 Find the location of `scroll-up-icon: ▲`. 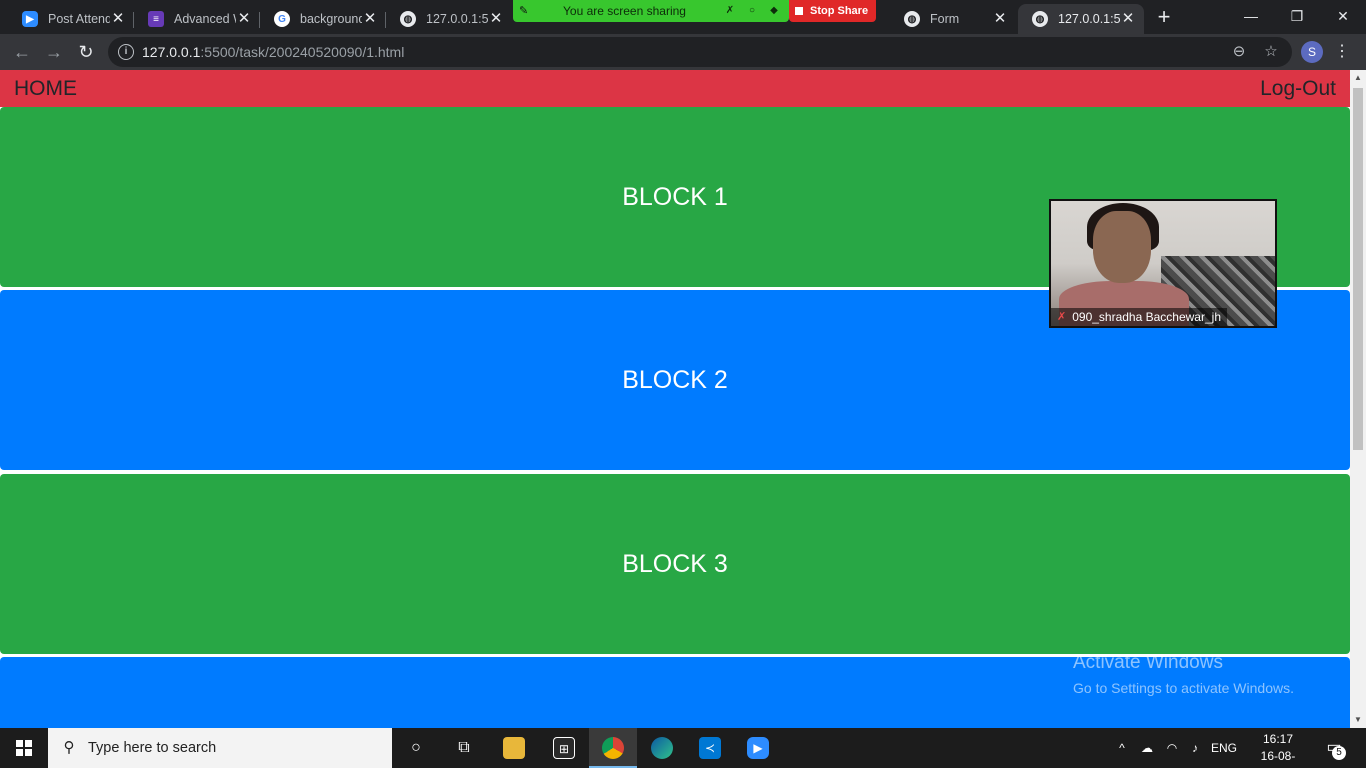

scroll-up-icon: ▲ is located at coordinates (1358, 78).